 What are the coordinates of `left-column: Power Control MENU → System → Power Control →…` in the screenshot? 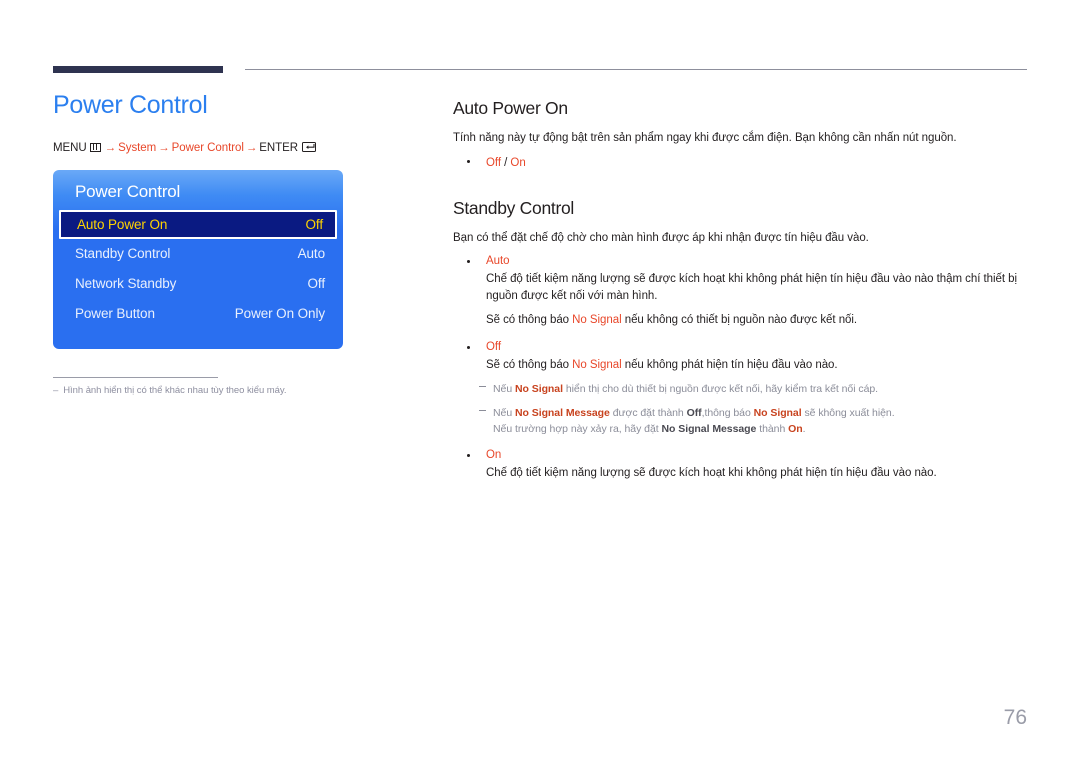 It's located at (233, 243).